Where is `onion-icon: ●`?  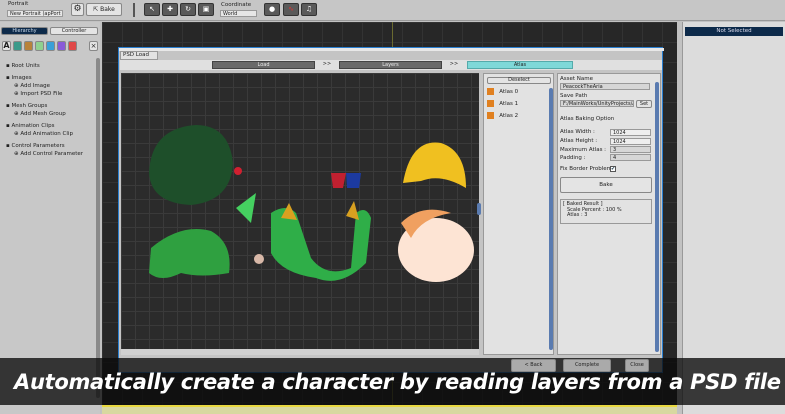
onion-icon: ● is located at coordinates (272, 9).